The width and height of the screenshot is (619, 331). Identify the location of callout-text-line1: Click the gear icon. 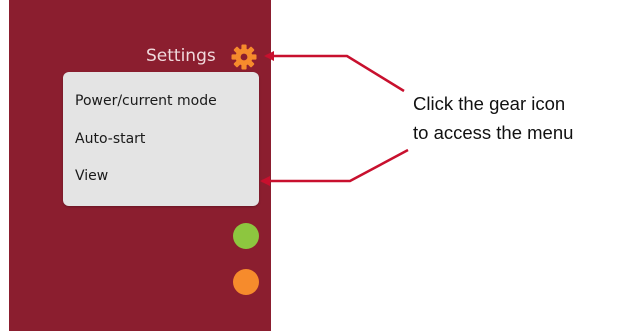
(489, 103).